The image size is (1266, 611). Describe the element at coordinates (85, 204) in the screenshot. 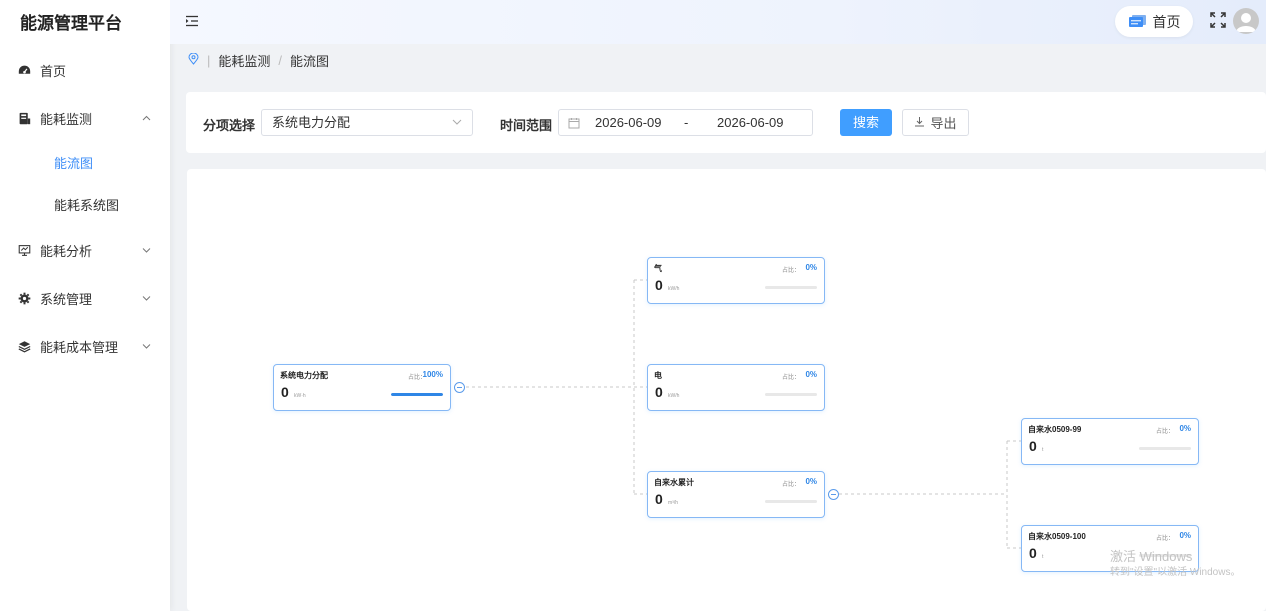

I see `sidebar-subitem-energy-system: 能耗系统图` at that location.